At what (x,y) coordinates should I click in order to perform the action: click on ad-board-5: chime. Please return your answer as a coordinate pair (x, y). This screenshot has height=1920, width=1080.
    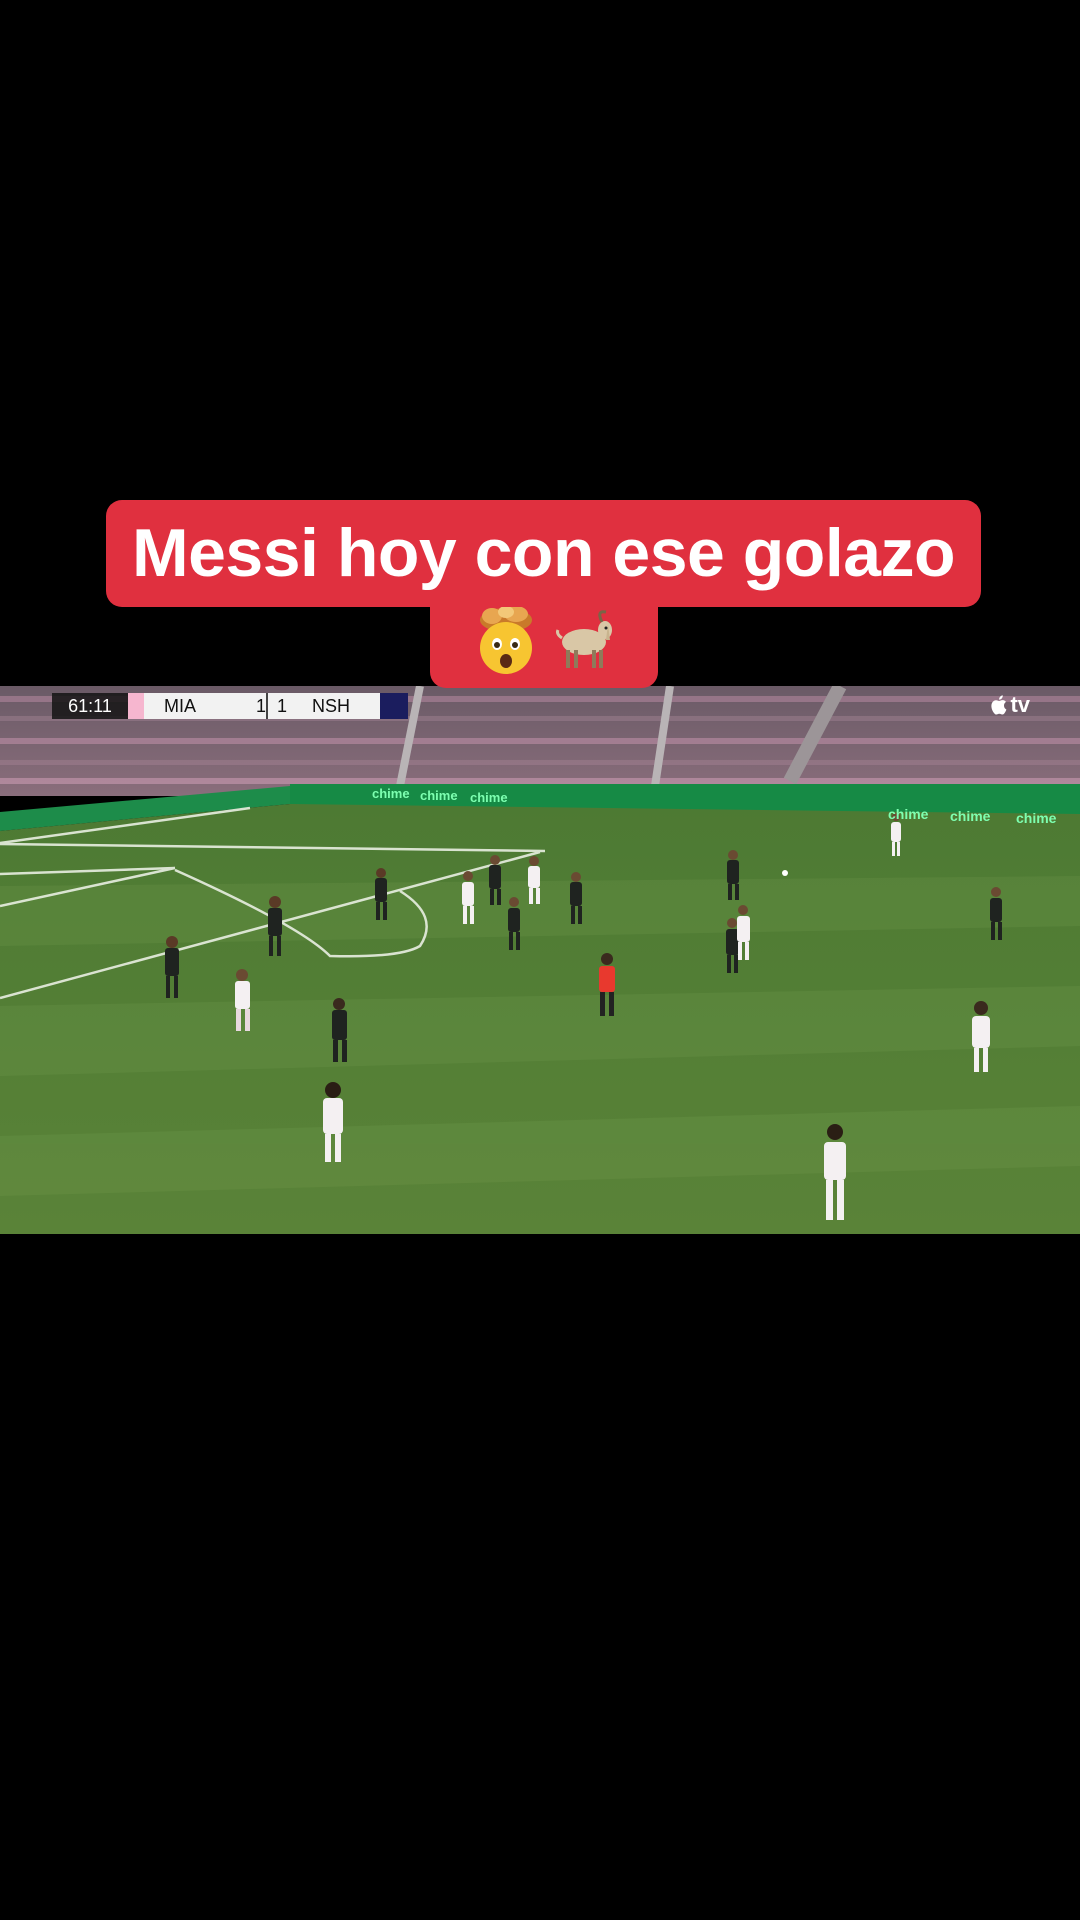
    Looking at the image, I should click on (970, 816).